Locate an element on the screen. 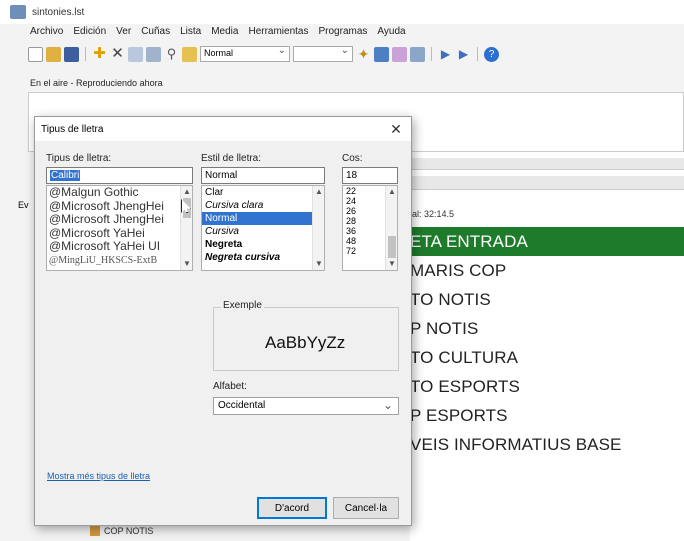 The image size is (684, 541). font-option: @Malgun Gothic is located at coordinates (119, 193).